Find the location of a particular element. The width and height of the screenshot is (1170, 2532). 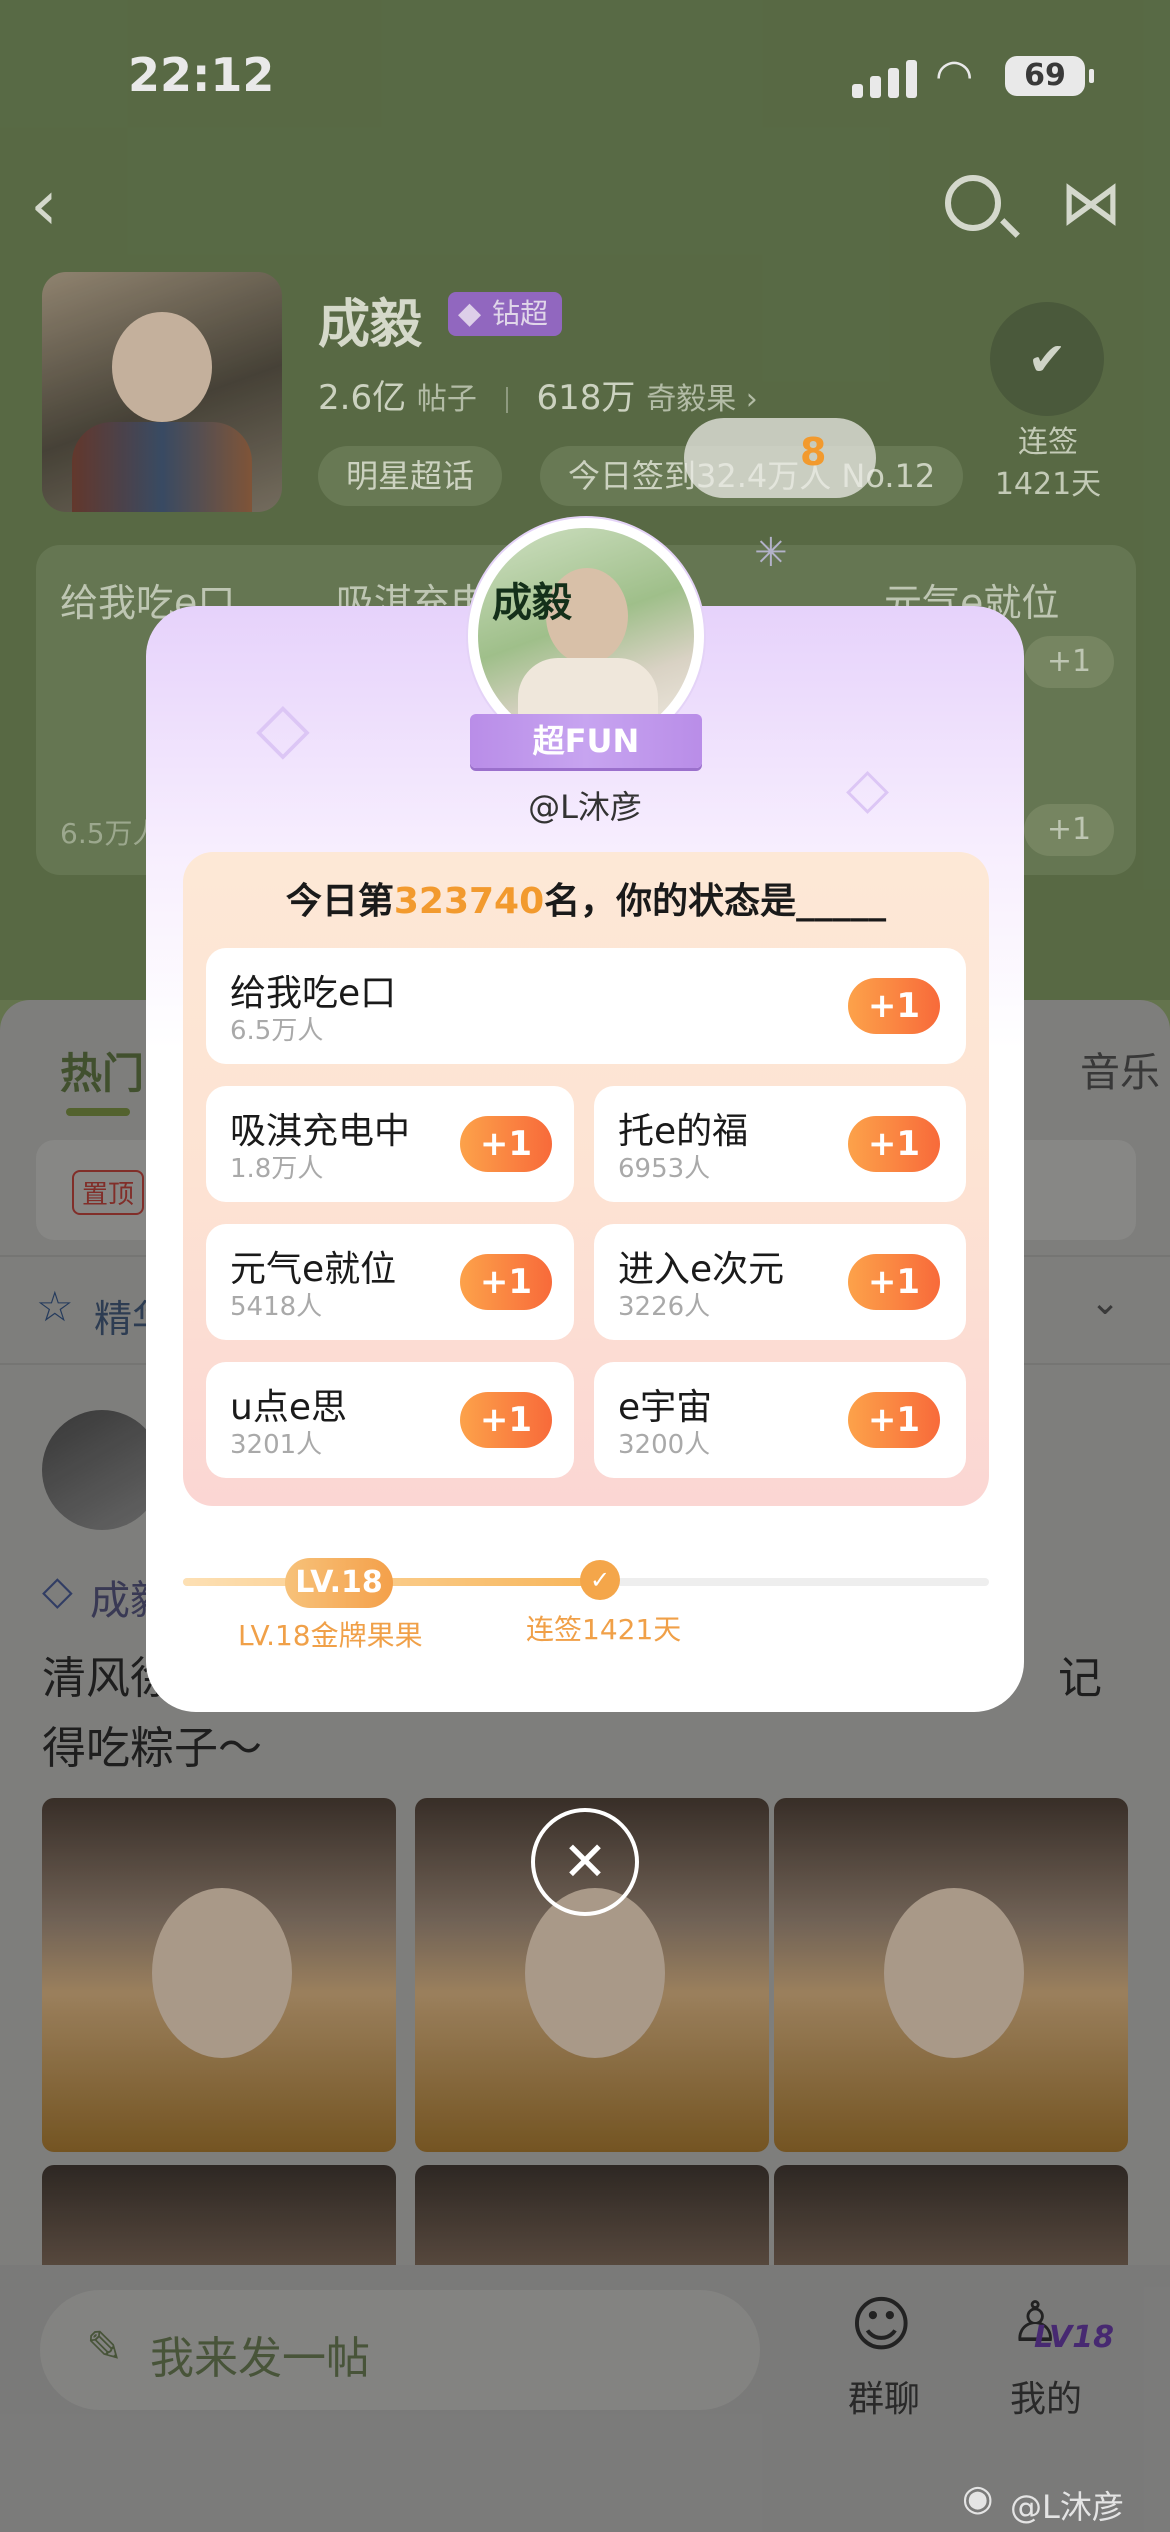

rank-text: 今日第323740名，你的状态是_____ is located at coordinates (586, 898).